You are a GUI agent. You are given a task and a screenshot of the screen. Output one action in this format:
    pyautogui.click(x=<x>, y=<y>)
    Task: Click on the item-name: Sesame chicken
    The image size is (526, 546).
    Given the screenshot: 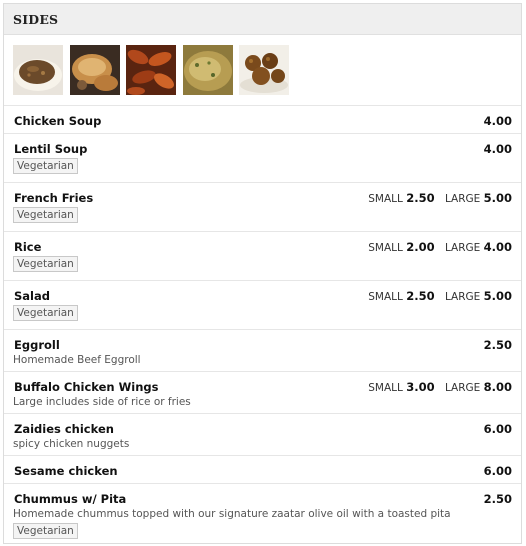 What is the action you would take?
    pyautogui.click(x=66, y=471)
    